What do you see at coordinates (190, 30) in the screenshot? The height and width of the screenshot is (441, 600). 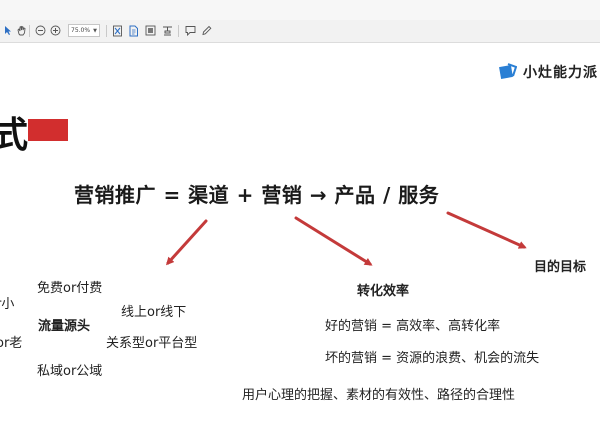 I see `comment-icon` at bounding box center [190, 30].